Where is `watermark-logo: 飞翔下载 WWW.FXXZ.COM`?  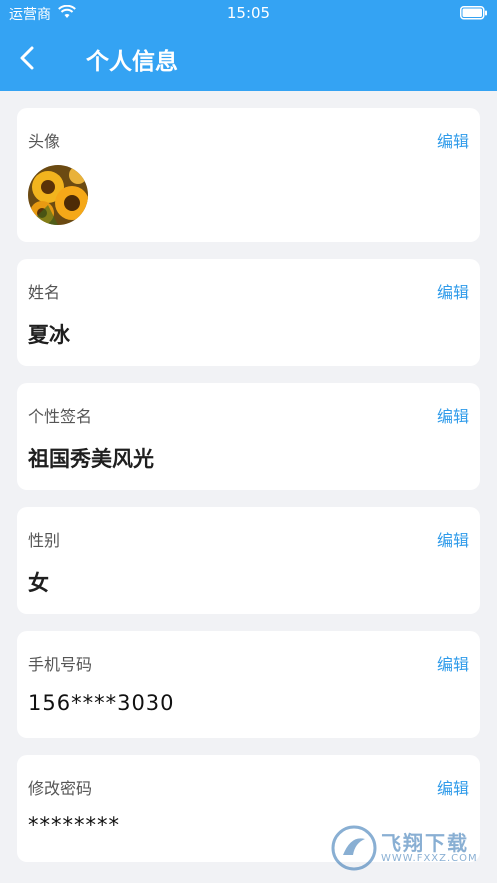 watermark-logo: 飞翔下载 WWW.FXXZ.COM is located at coordinates (410, 849).